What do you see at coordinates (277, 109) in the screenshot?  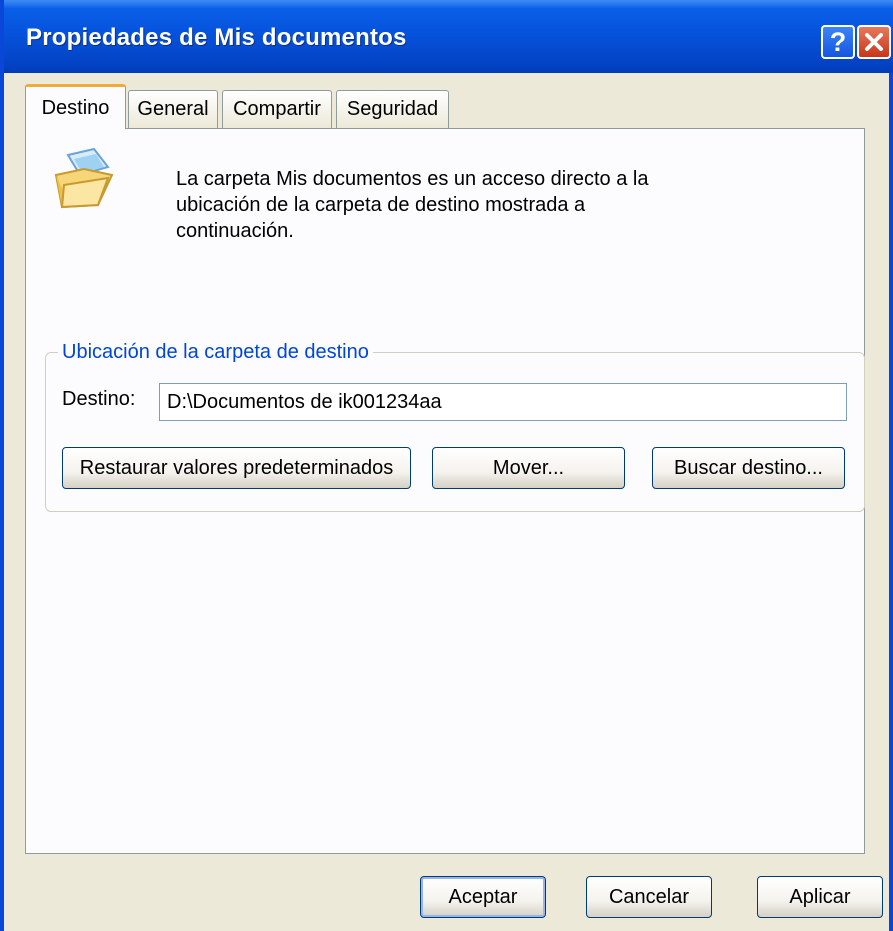 I see `tab-compartir: Compartir` at bounding box center [277, 109].